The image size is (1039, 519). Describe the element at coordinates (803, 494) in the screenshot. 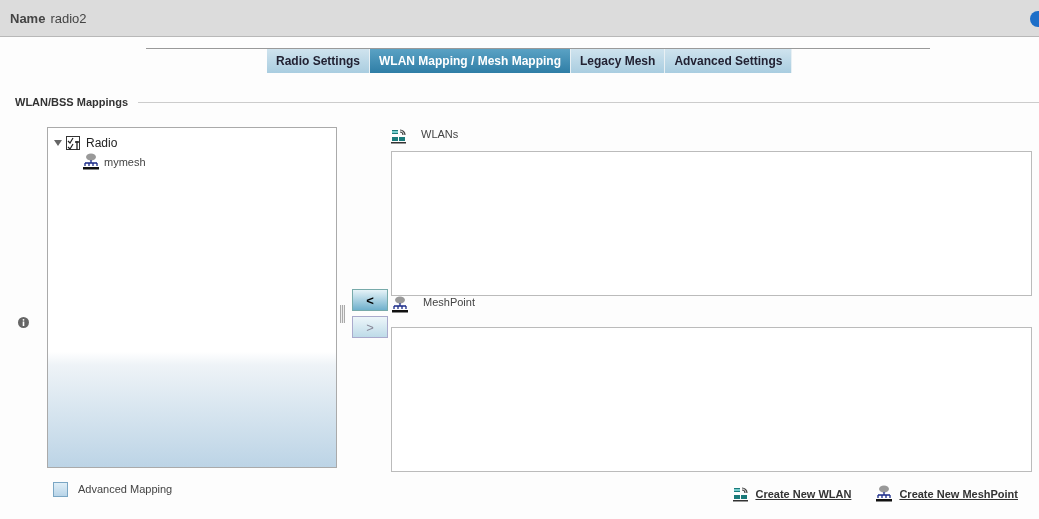

I see `create-link: Create New WLAN` at that location.